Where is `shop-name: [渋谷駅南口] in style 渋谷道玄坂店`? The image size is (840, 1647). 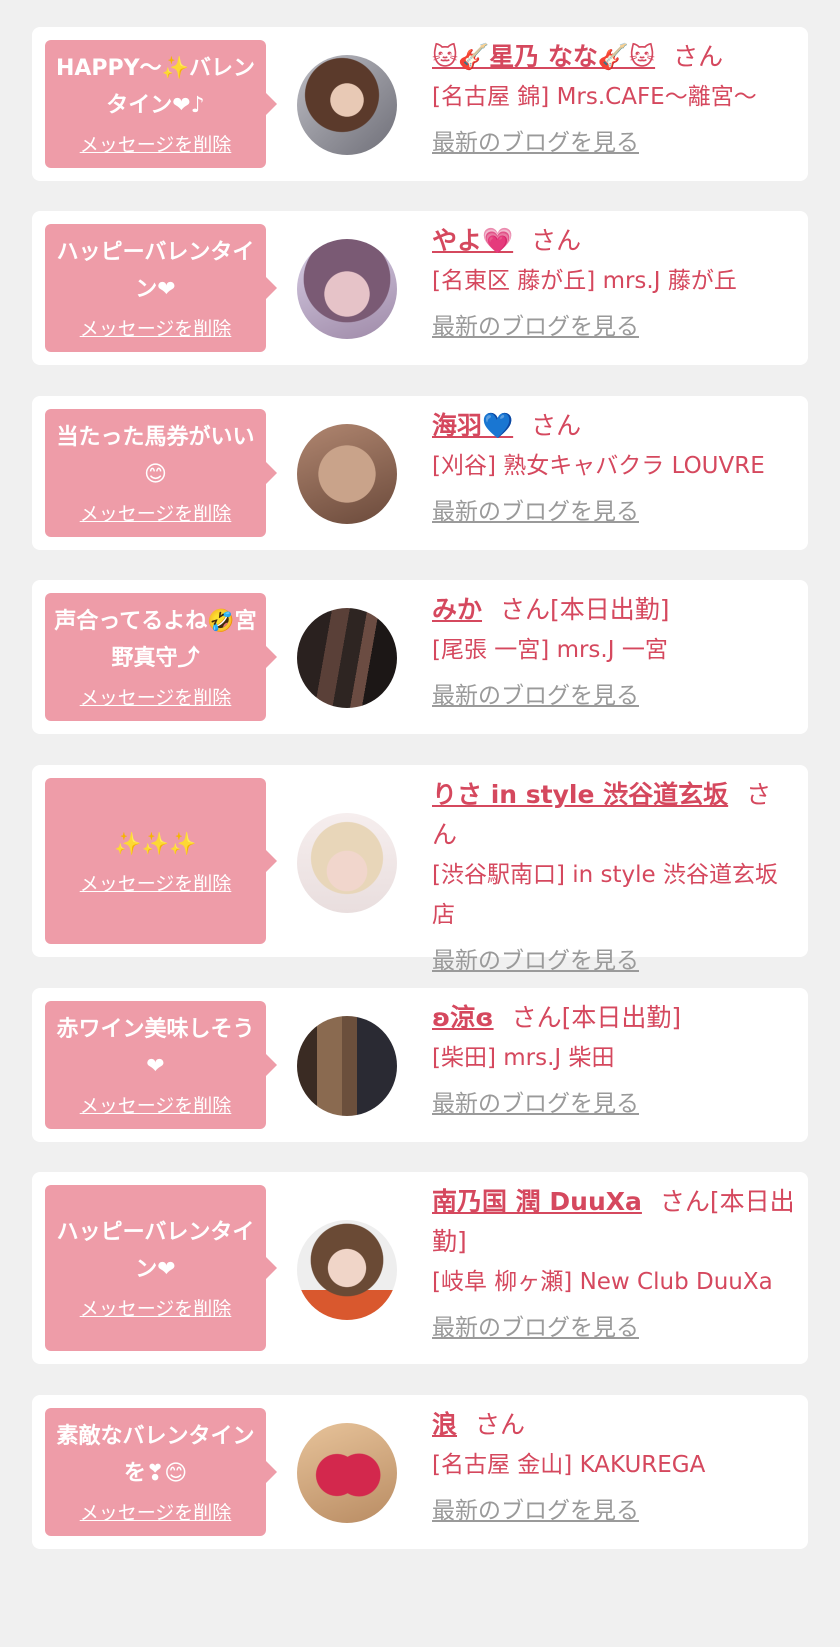 shop-name: [渋谷駅南口] in style 渋谷道玄坂店 is located at coordinates (605, 895).